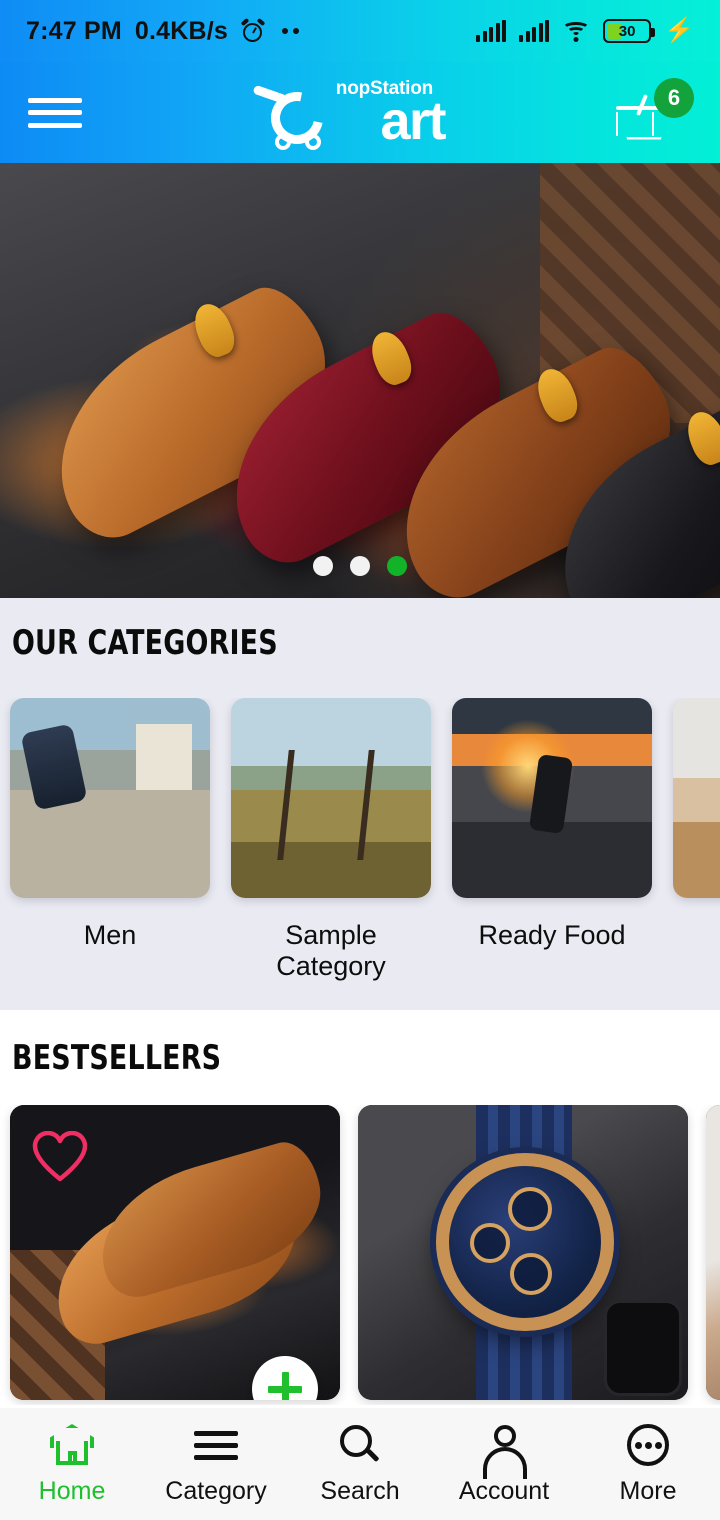 Image resolution: width=720 pixels, height=1520 pixels. What do you see at coordinates (110, 935) in the screenshot?
I see `category-label: Men` at bounding box center [110, 935].